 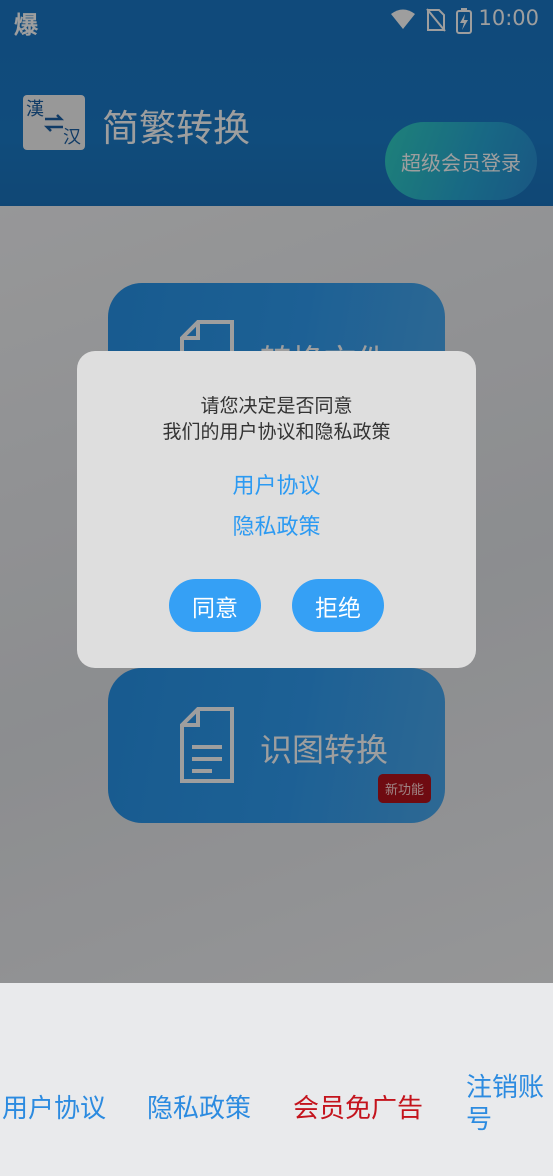 I want to click on user-agreement-link: 用户协议, so click(x=54, y=1106).